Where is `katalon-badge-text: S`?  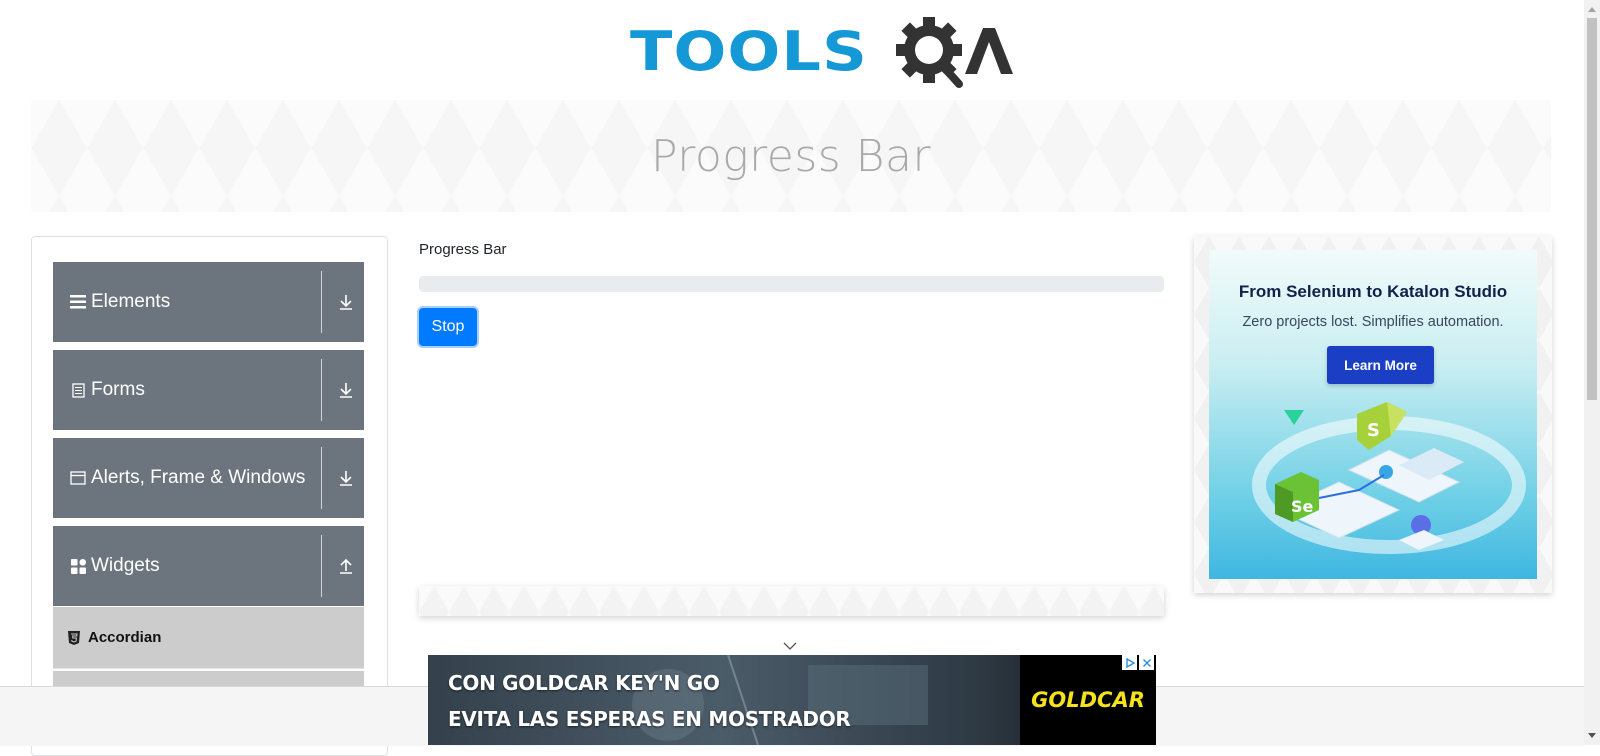
katalon-badge-text: S is located at coordinates (1373, 430).